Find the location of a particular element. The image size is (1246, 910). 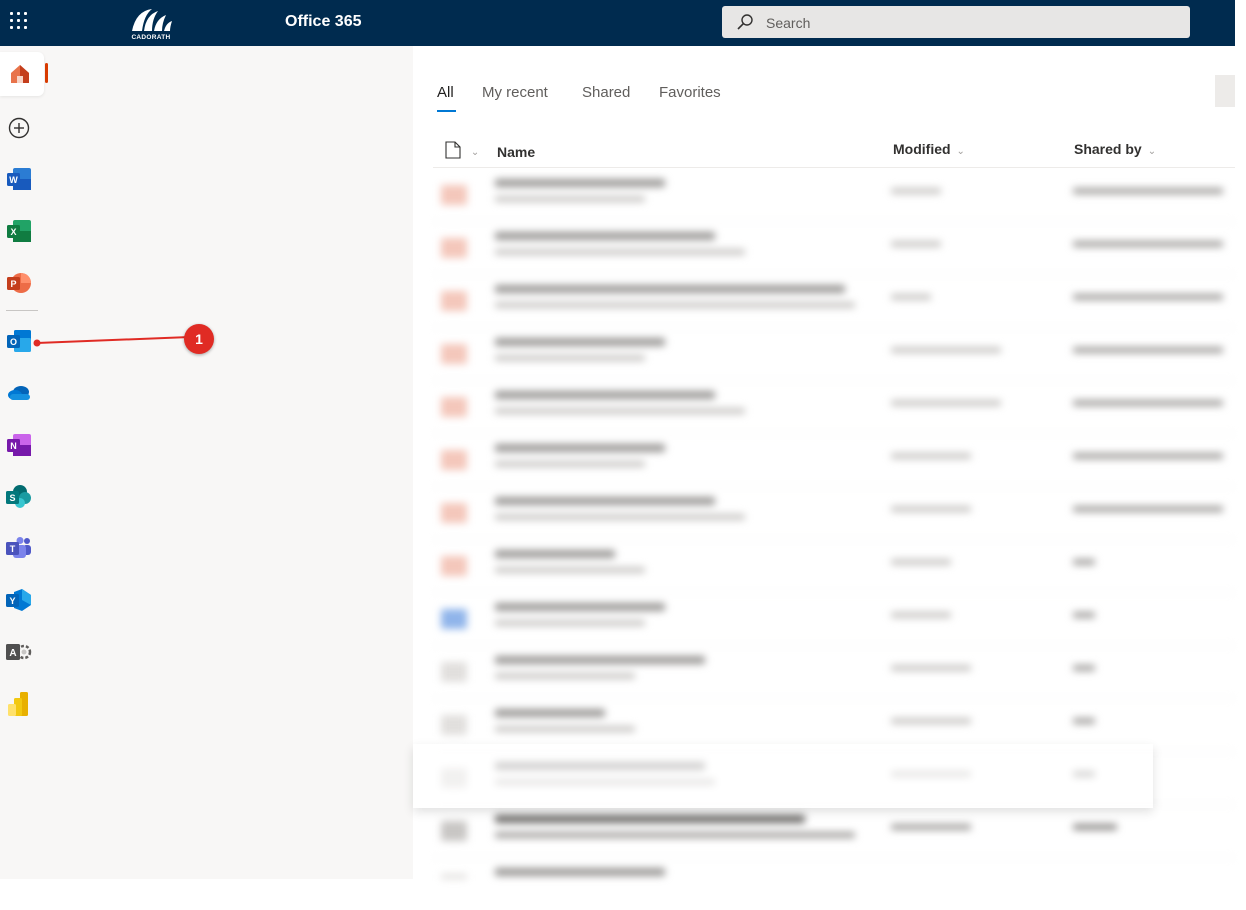

rail-item-onenote: N is located at coordinates (19, 445).